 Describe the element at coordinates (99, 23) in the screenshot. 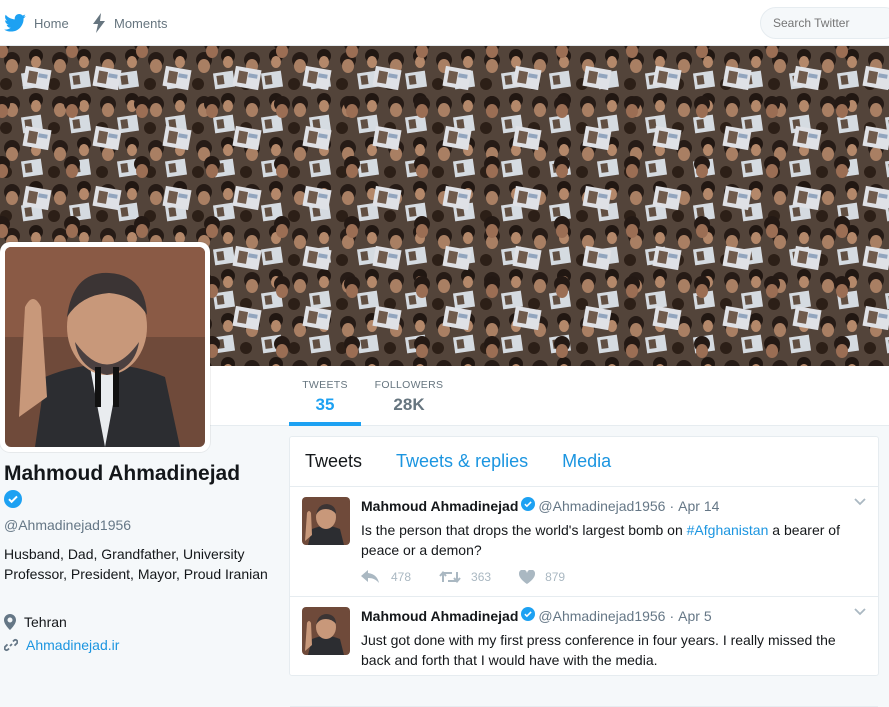

I see `lightning-icon` at that location.